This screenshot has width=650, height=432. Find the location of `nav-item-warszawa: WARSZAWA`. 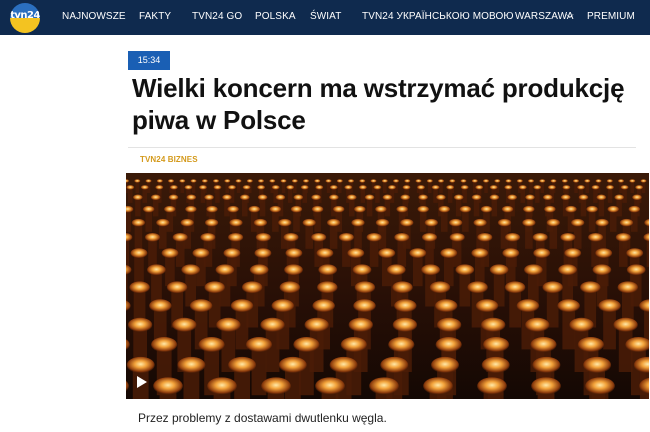

nav-item-warszawa: WARSZAWA is located at coordinates (544, 16).